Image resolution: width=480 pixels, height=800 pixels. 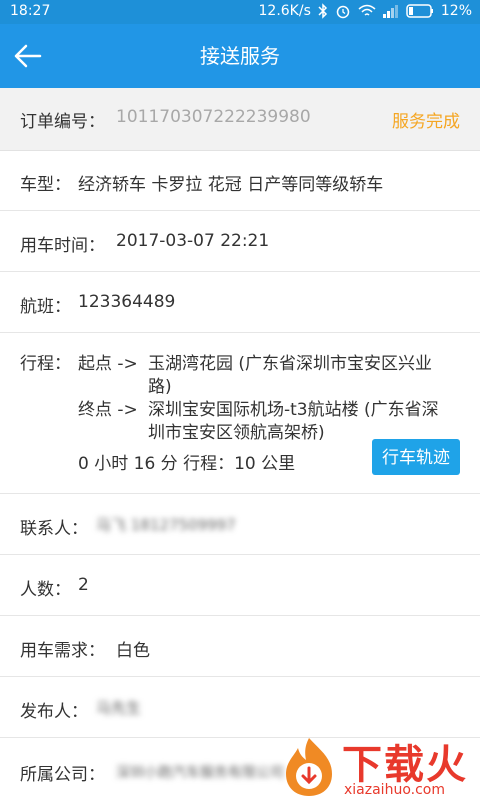 I want to click on car-type-label: 车型：, so click(x=45, y=185).